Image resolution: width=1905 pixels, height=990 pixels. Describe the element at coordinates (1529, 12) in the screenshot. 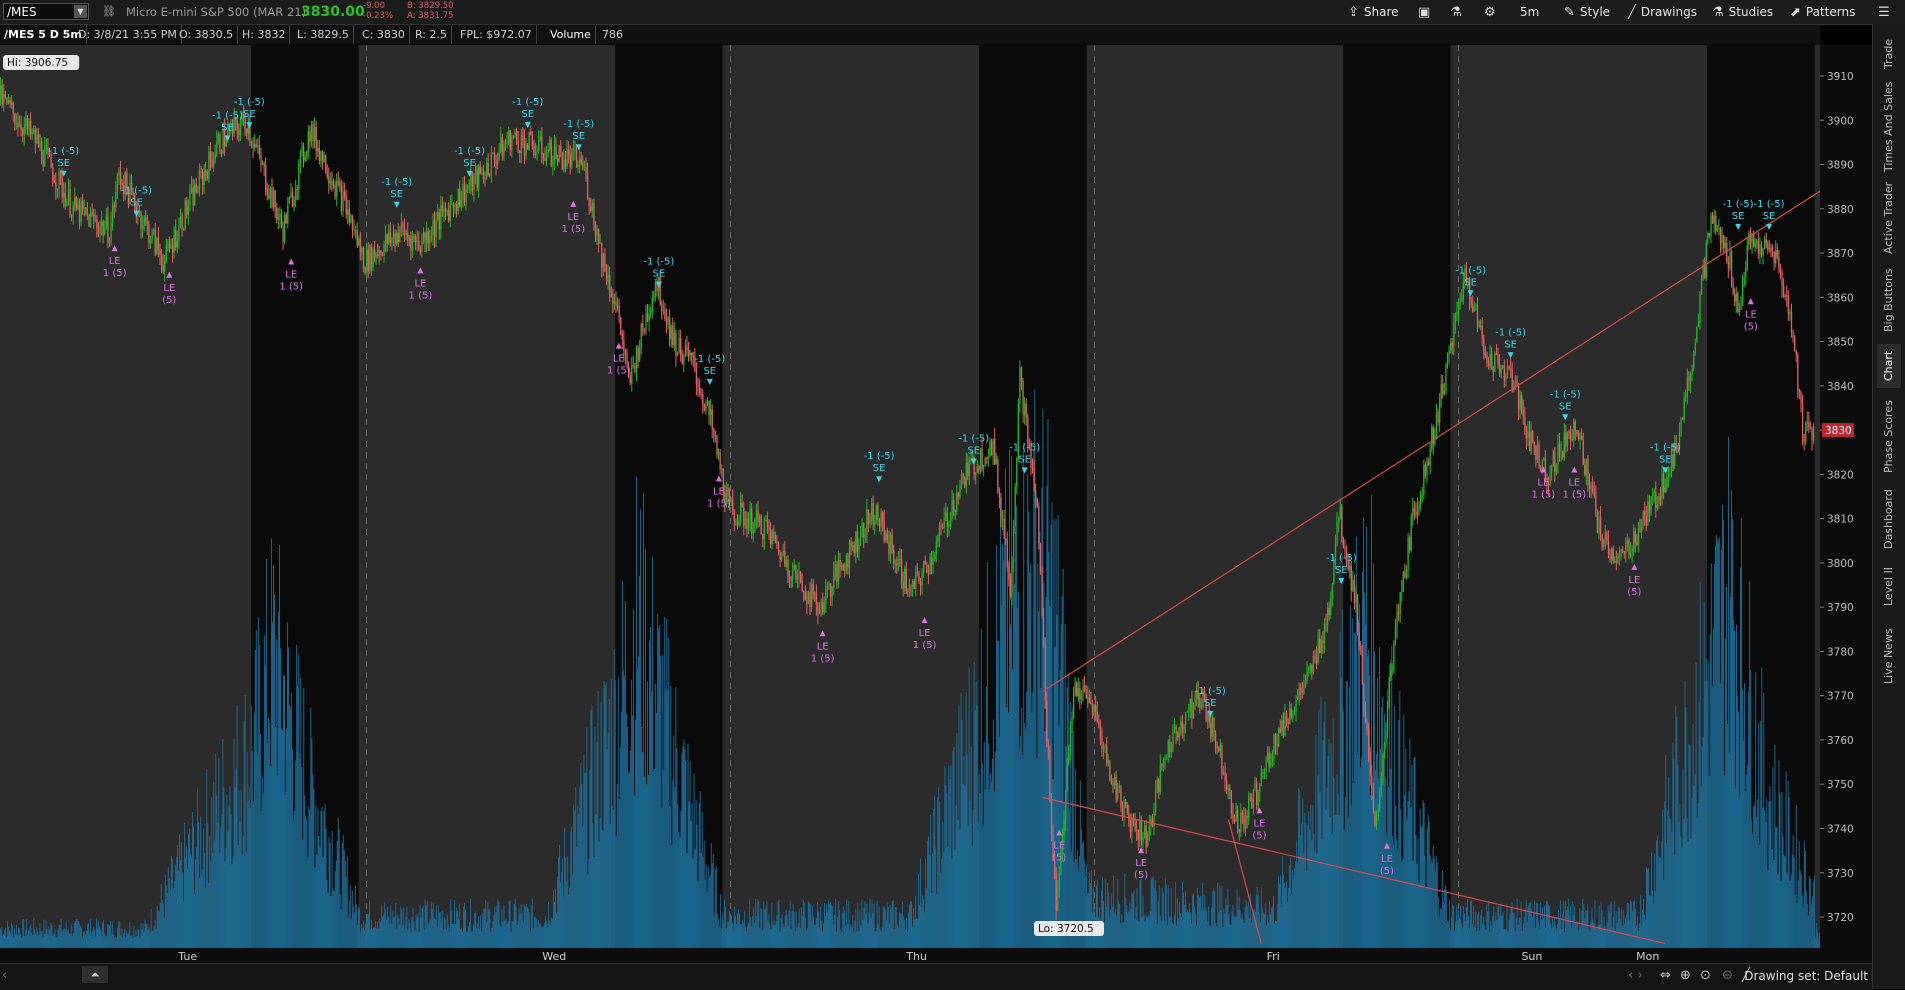

I see `timeframe-button: 5m` at that location.